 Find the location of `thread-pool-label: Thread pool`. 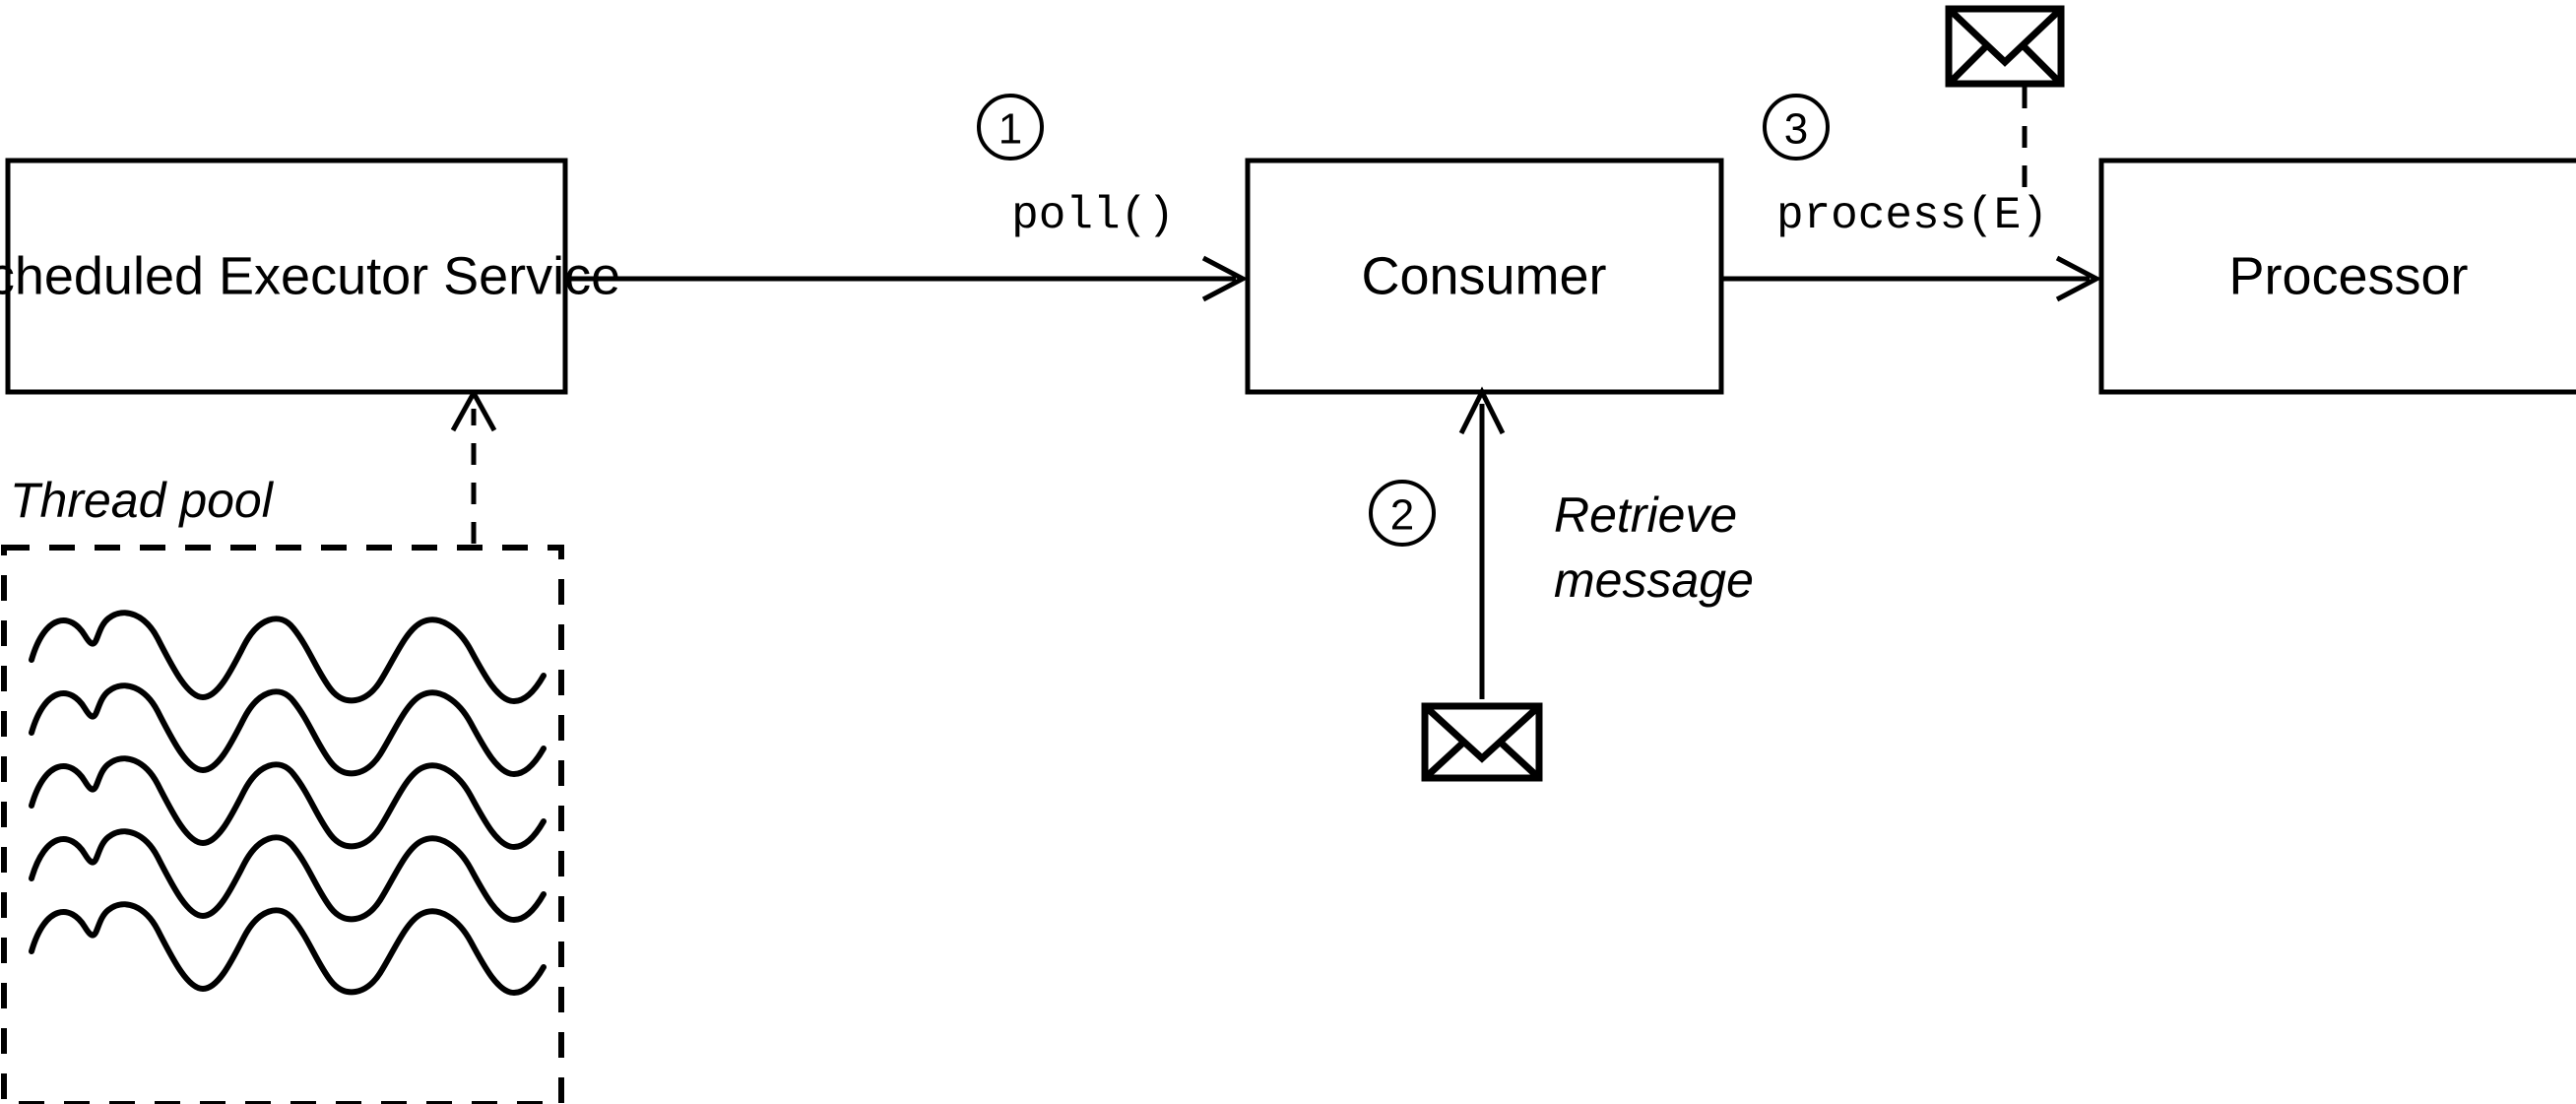

thread-pool-label: Thread pool is located at coordinates (142, 501).